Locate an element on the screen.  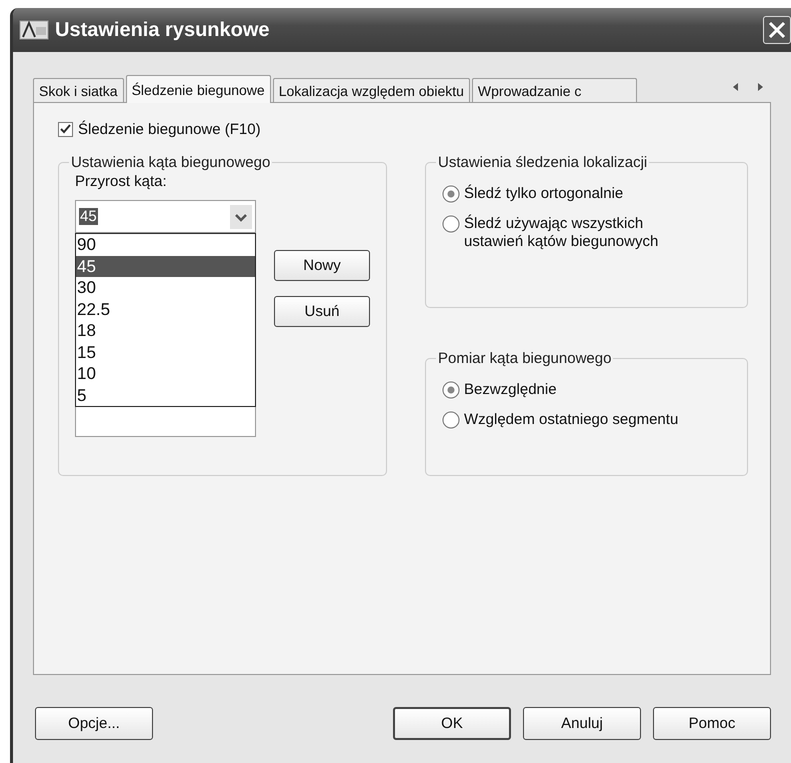
dropdown-option: 22.5 is located at coordinates (165, 309).